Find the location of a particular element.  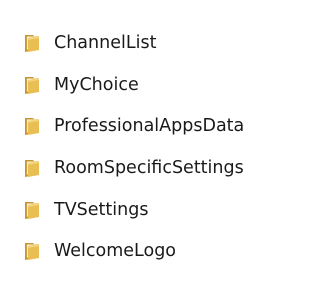

folder-label: ChannelList is located at coordinates (105, 43).